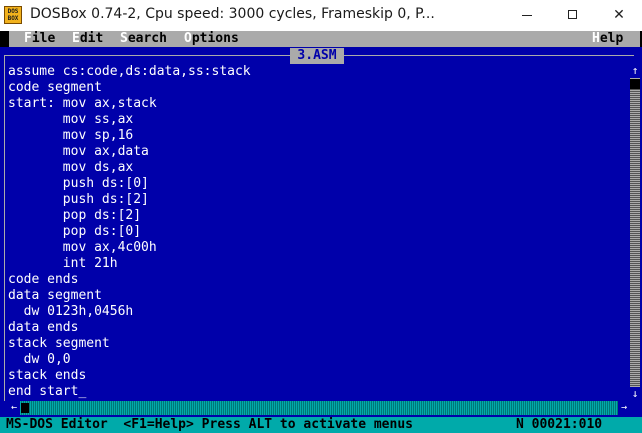  I want to click on horizontal-scrollbar: ← →, so click(319, 408).